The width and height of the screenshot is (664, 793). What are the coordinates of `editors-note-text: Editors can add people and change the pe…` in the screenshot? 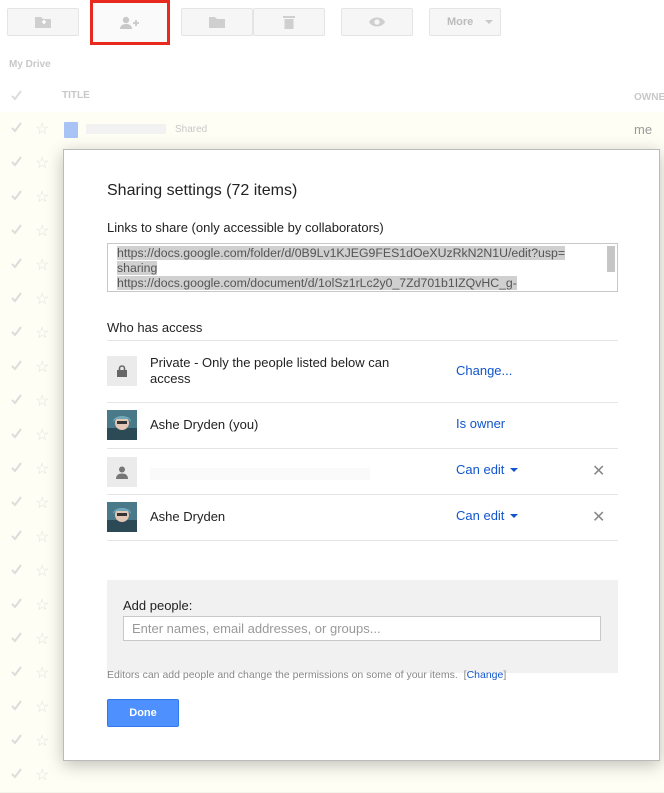 It's located at (282, 675).